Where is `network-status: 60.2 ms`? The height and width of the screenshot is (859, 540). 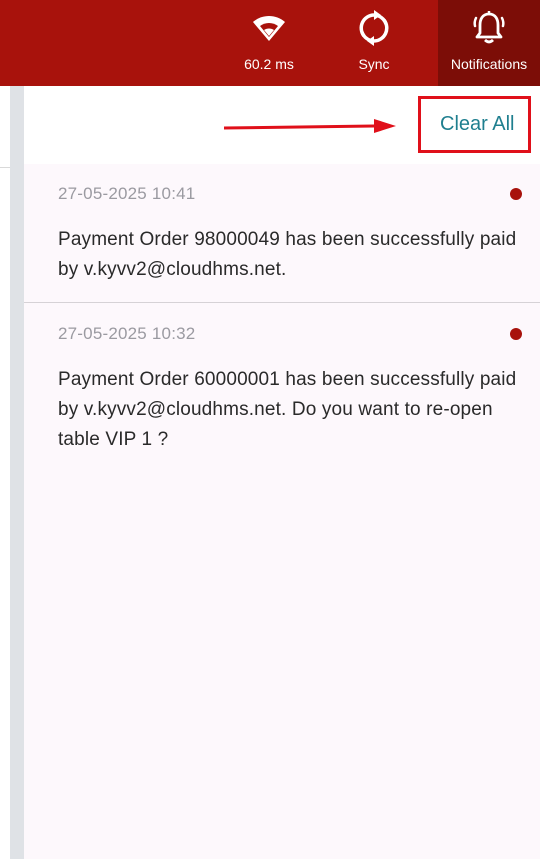 network-status: 60.2 ms is located at coordinates (269, 43).